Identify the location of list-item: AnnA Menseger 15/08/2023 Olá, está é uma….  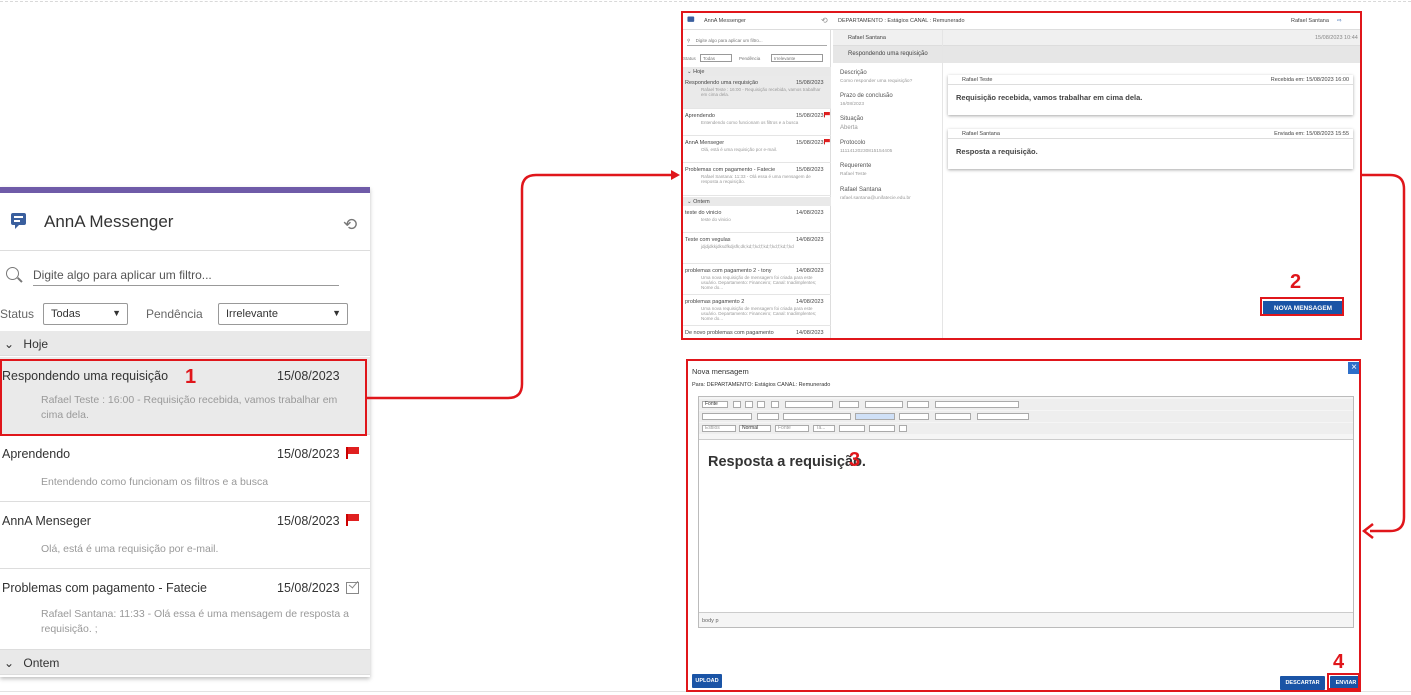
(185, 535).